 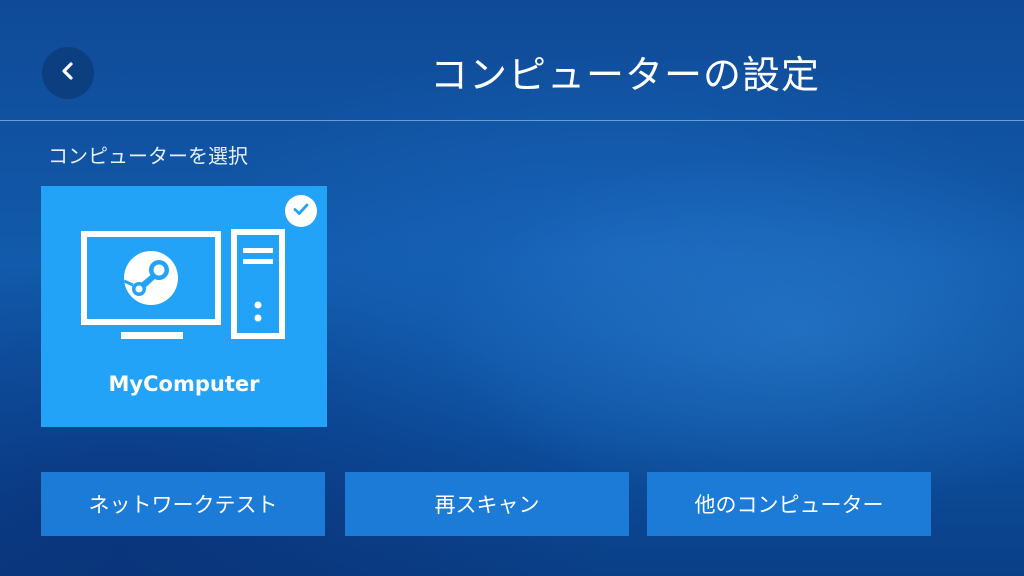 What do you see at coordinates (183, 504) in the screenshot?
I see `network-test-button: ネットワークテスト` at bounding box center [183, 504].